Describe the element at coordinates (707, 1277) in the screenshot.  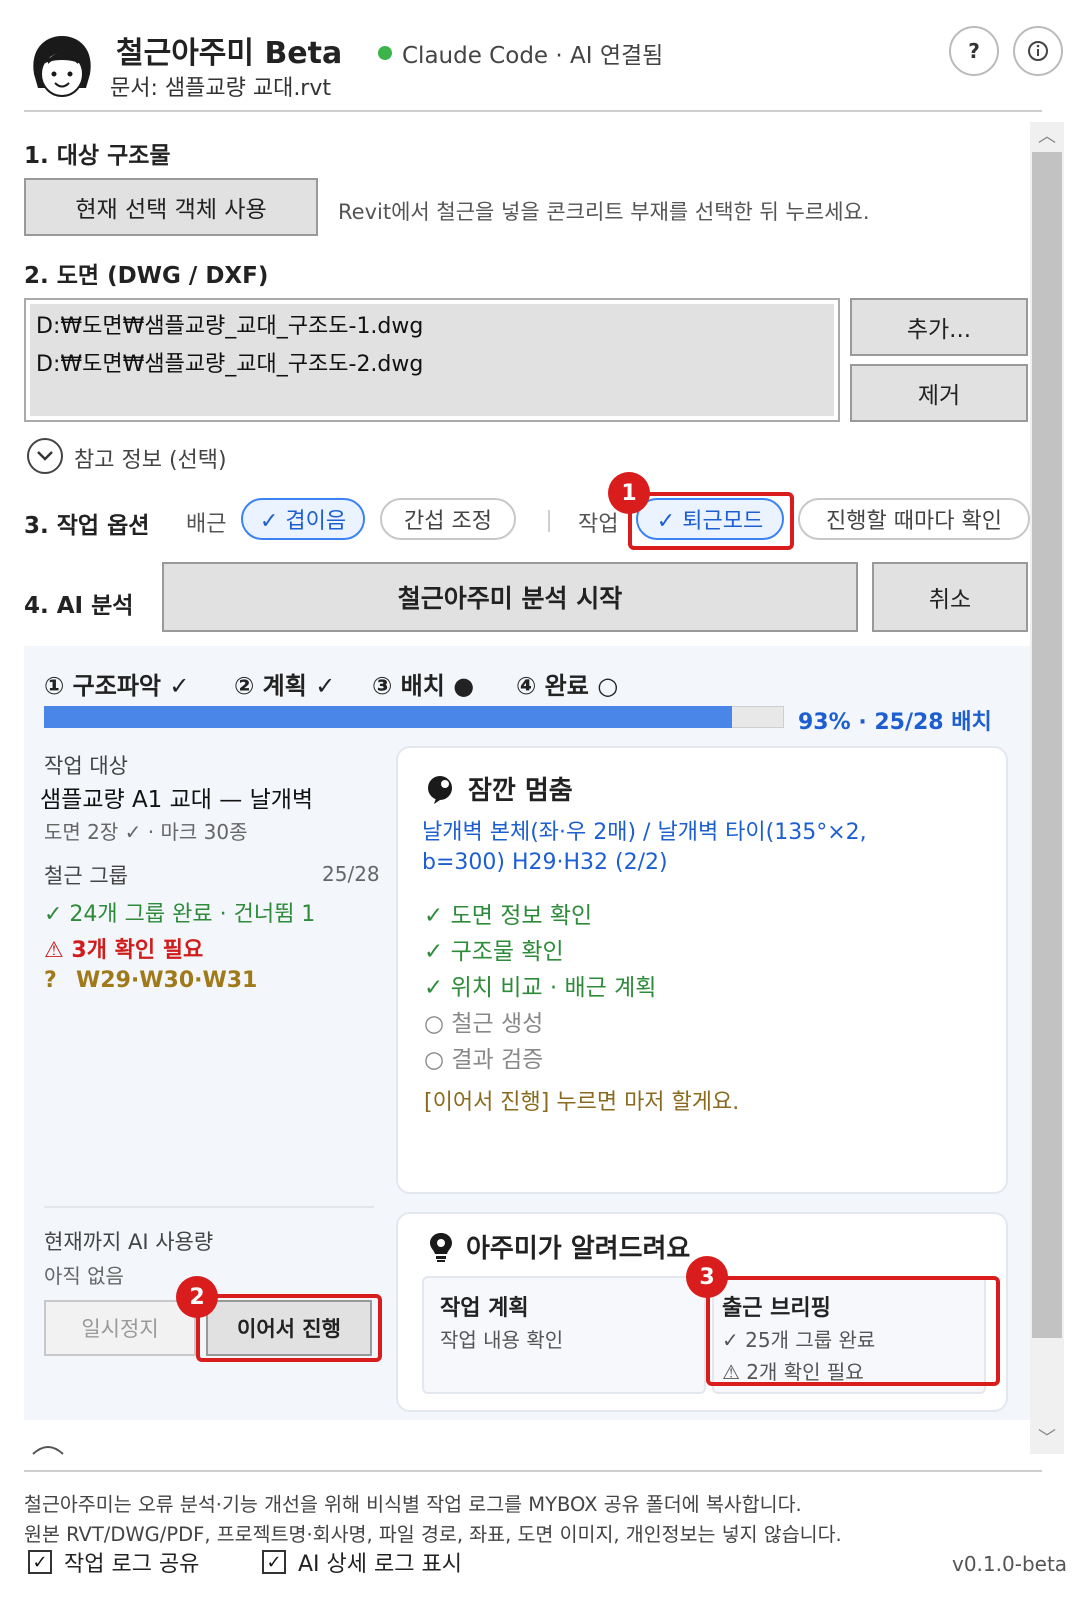
I see `callout-number-3: 3` at that location.